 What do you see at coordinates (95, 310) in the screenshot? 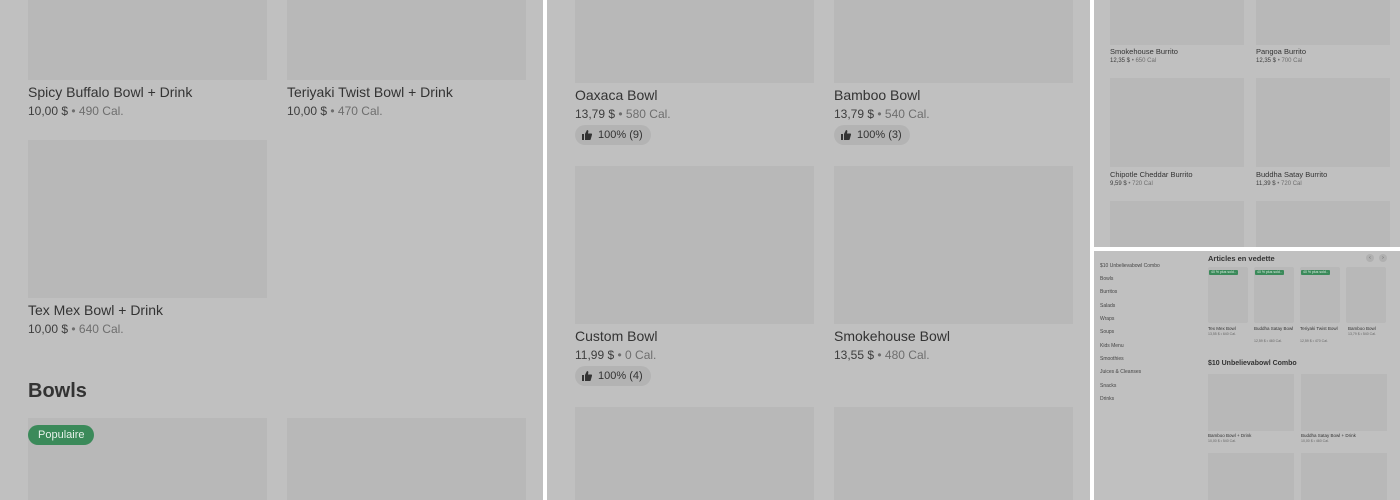
I see `item-name: Tex Mex Bowl + Drink` at bounding box center [95, 310].